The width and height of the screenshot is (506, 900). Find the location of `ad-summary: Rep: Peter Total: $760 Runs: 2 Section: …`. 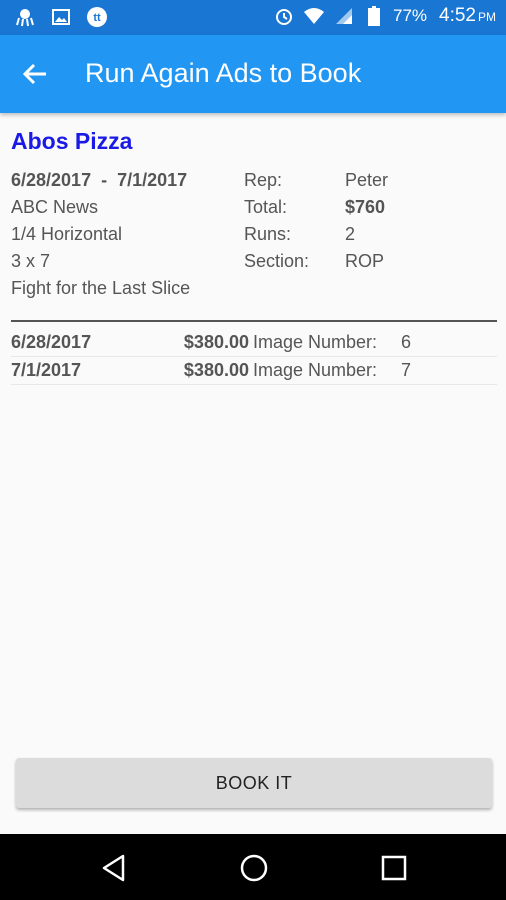

ad-summary: Rep: Peter Total: $760 Runs: 2 Section: … is located at coordinates (316, 221).